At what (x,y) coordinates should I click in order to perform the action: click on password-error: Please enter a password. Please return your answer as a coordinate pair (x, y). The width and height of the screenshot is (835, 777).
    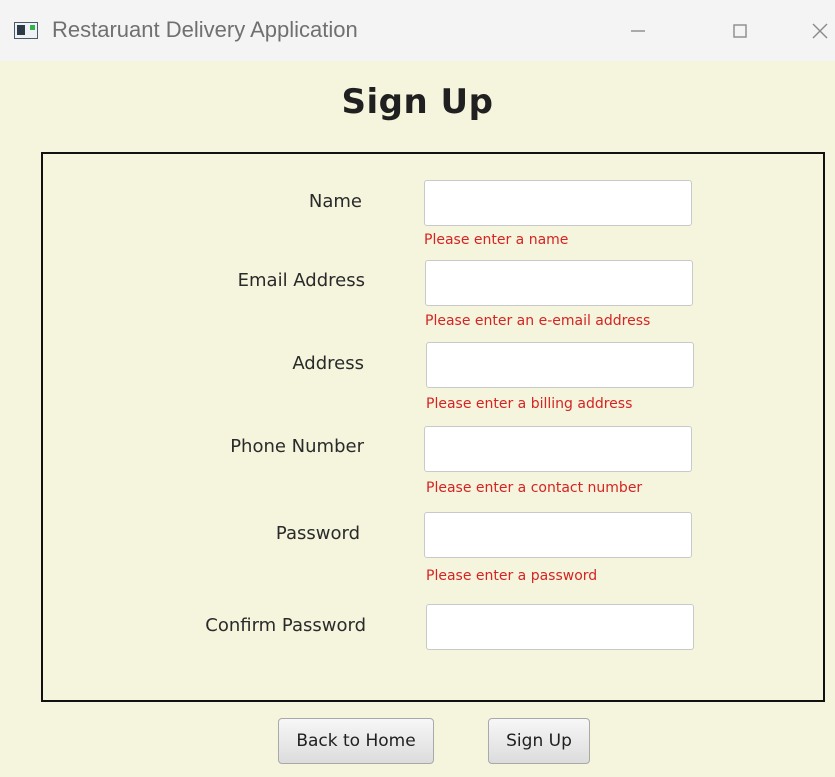
    Looking at the image, I should click on (512, 576).